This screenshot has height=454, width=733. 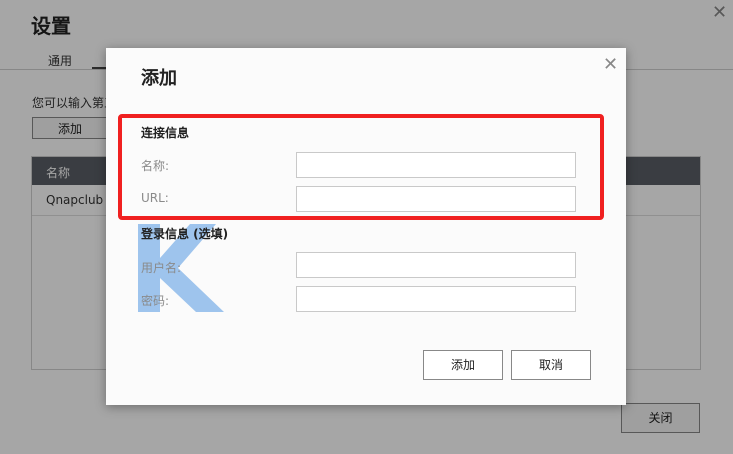 I want to click on login-section-title: 登录信息 (选填), so click(x=185, y=234).